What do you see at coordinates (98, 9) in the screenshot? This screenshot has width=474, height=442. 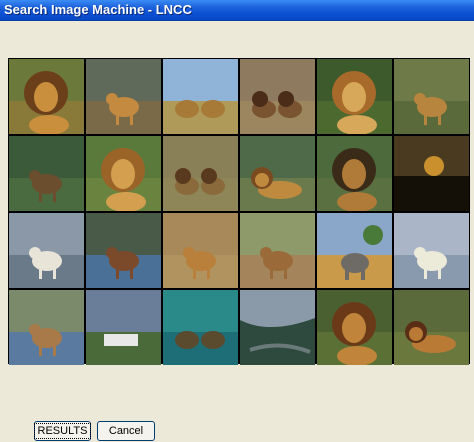 I see `window-title: Search Image Machine - LNCC` at bounding box center [98, 9].